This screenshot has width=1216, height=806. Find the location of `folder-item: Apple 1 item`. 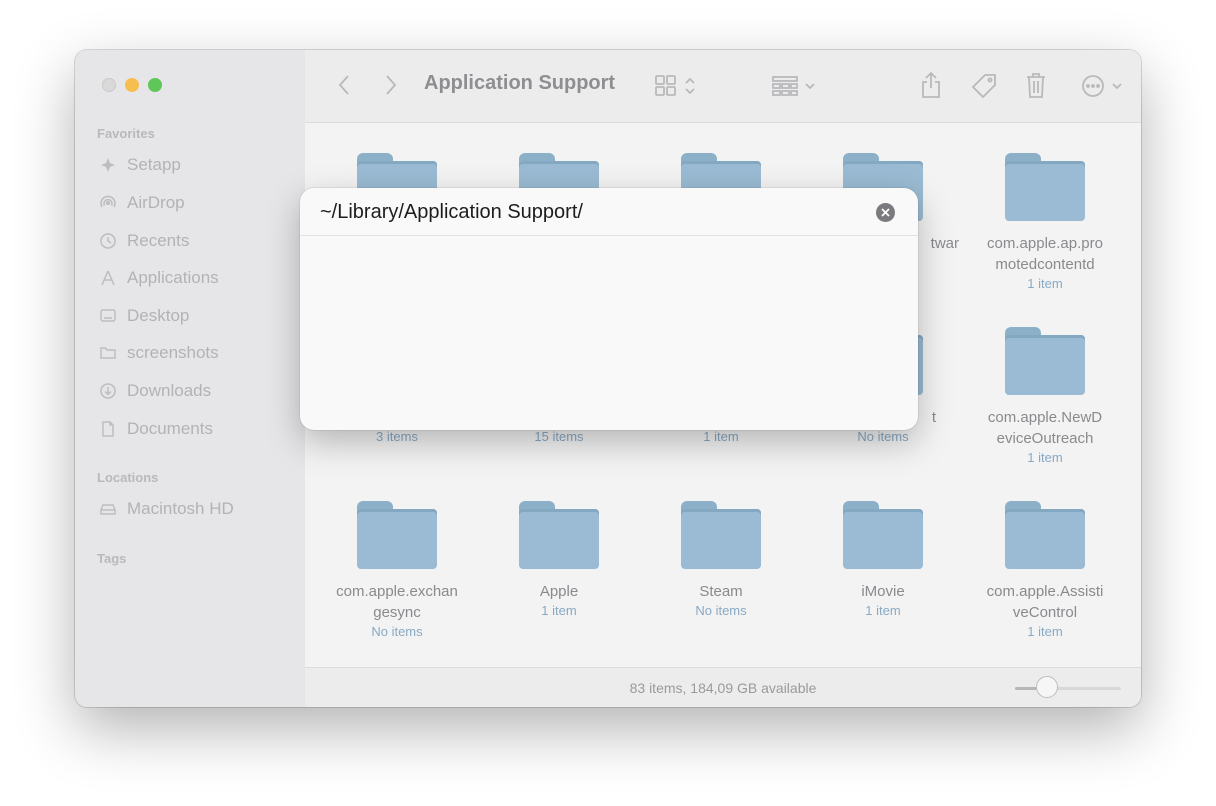

folder-item: Apple 1 item is located at coordinates (559, 560).